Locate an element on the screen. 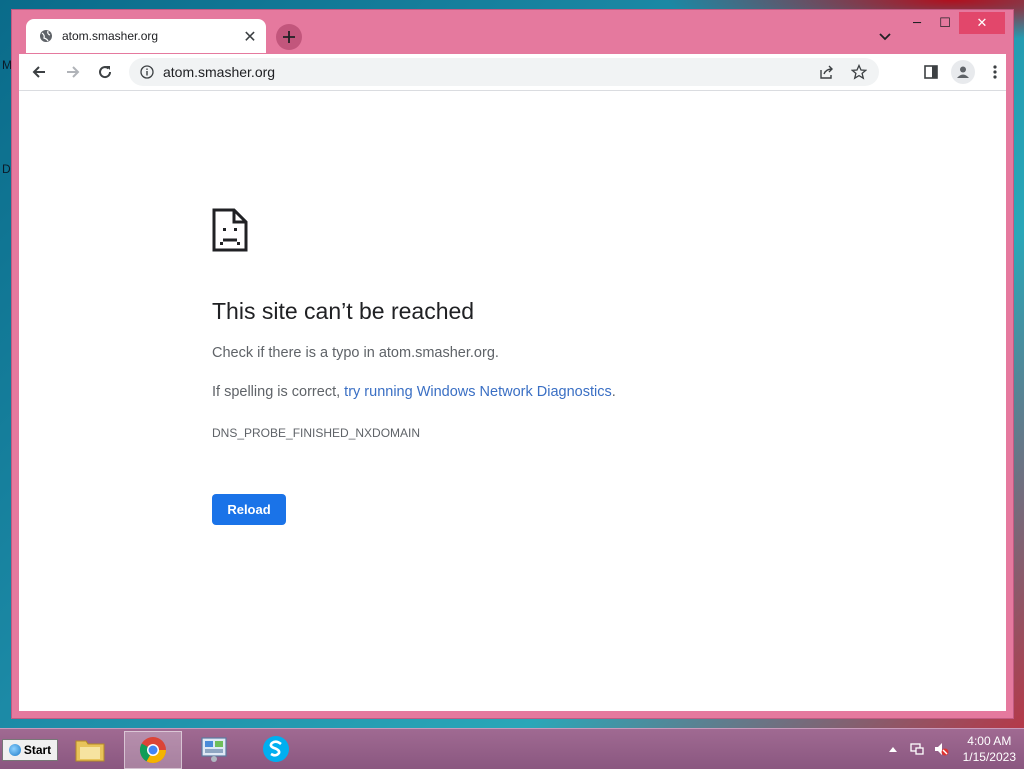 Image resolution: width=1024 pixels, height=769 pixels. share-icon is located at coordinates (827, 72).